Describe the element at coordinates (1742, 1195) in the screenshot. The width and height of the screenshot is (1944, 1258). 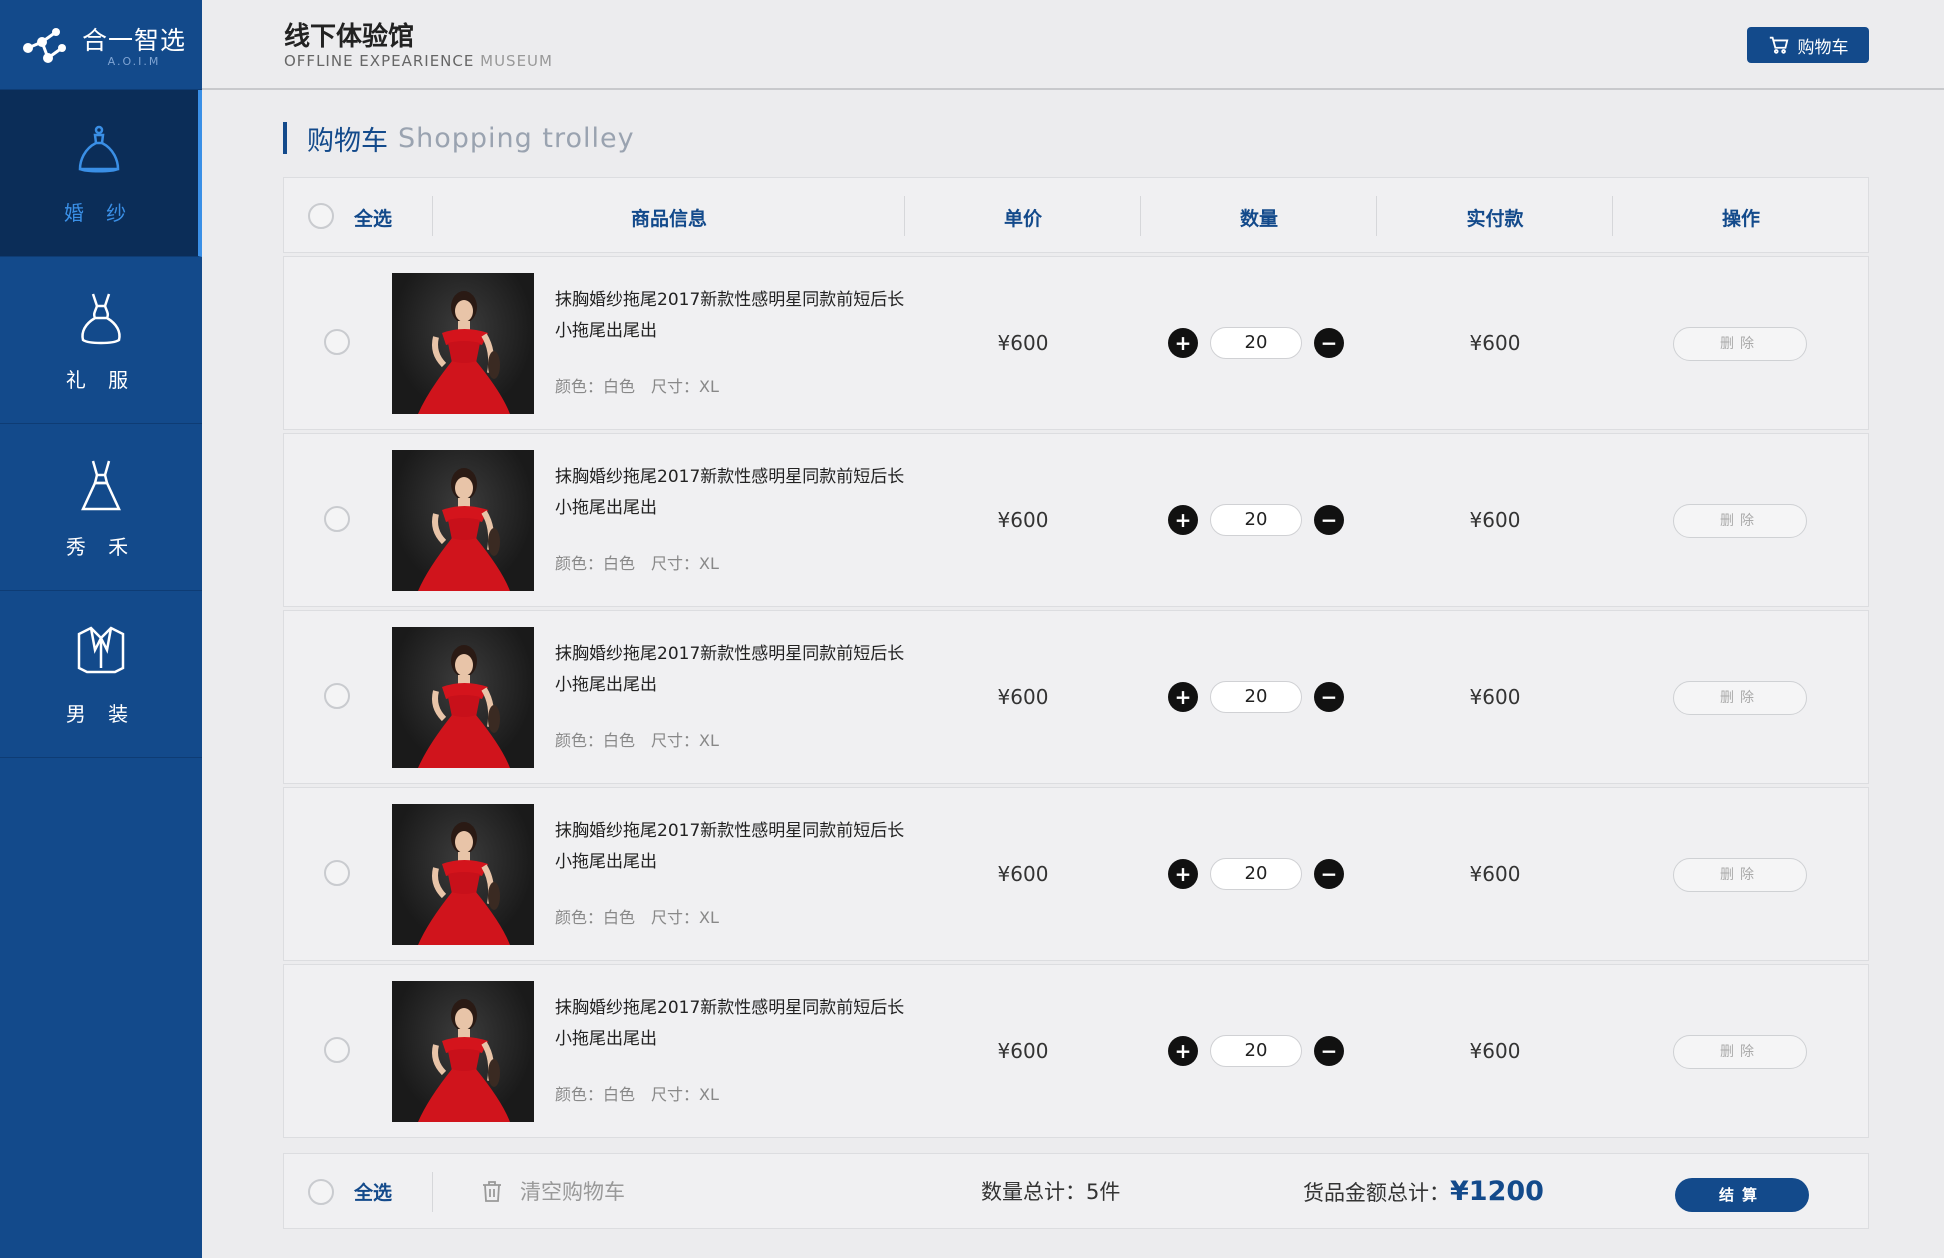
I see `checkout-button: 结算` at that location.